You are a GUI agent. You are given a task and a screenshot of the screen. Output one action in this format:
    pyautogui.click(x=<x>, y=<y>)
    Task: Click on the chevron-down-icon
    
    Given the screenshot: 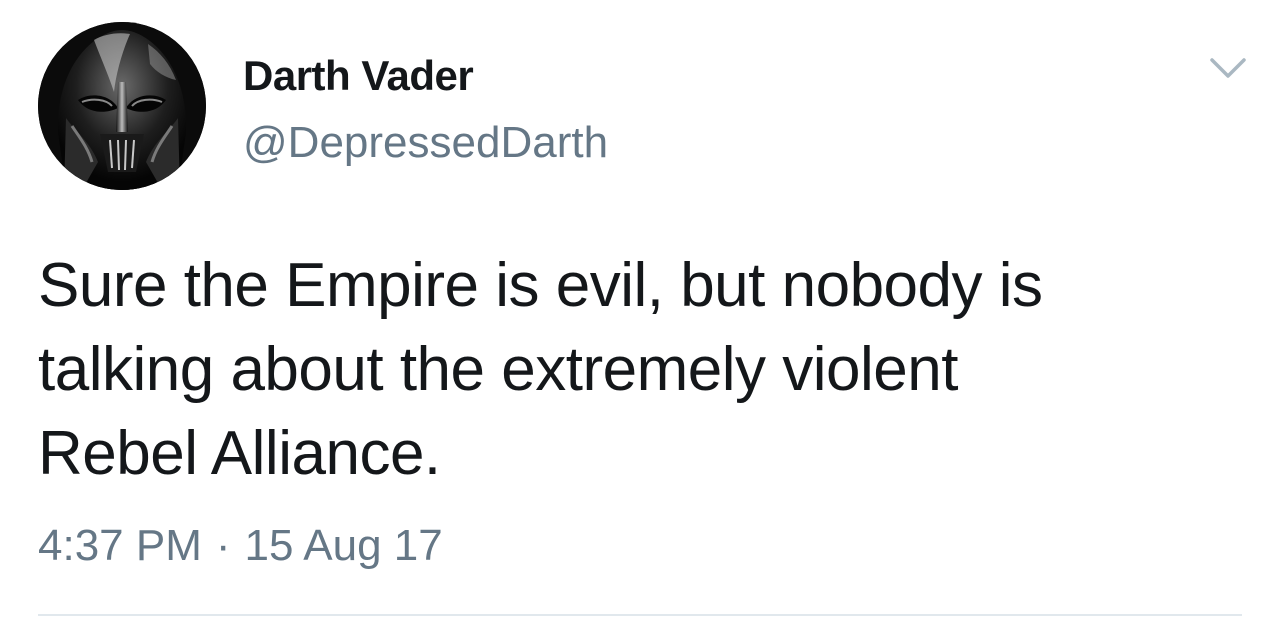 What is the action you would take?
    pyautogui.click(x=1228, y=68)
    